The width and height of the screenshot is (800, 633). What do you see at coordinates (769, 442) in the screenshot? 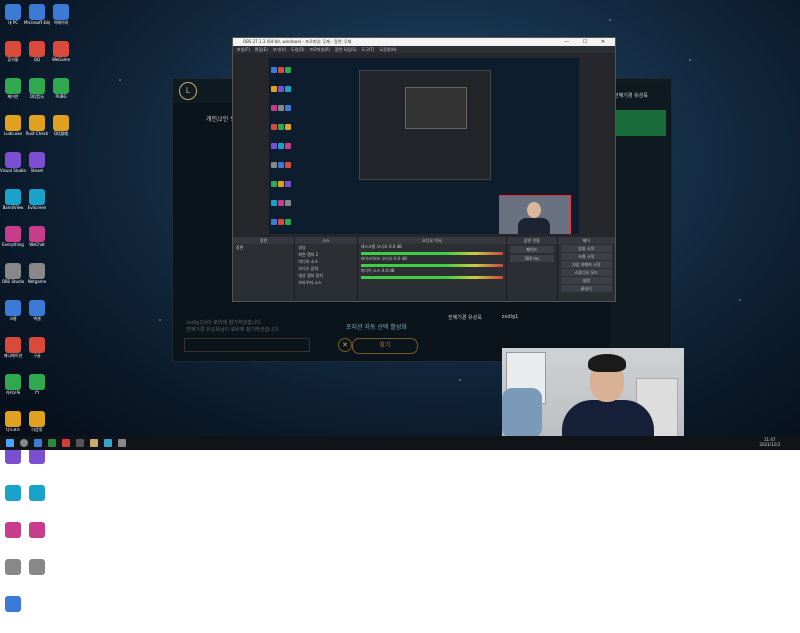
I see `system-clock: 11:47 2021/12/3` at bounding box center [769, 442].